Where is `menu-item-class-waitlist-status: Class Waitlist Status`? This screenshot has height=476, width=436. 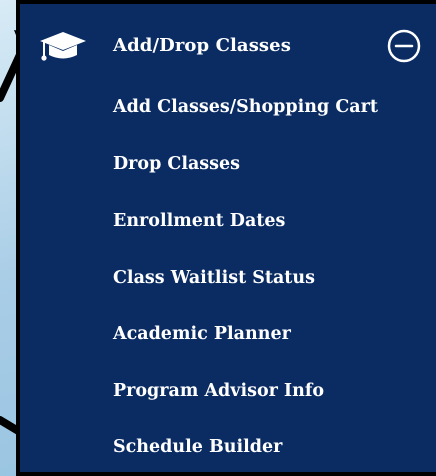
menu-item-class-waitlist-status: Class Waitlist Status is located at coordinates (214, 278).